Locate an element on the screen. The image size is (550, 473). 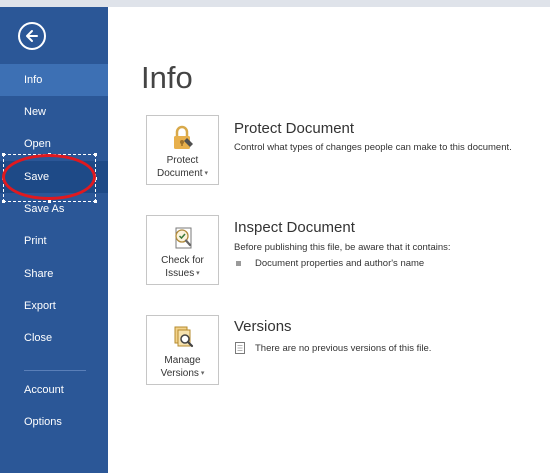
nav-info-label: Info is located at coordinates (33, 80).